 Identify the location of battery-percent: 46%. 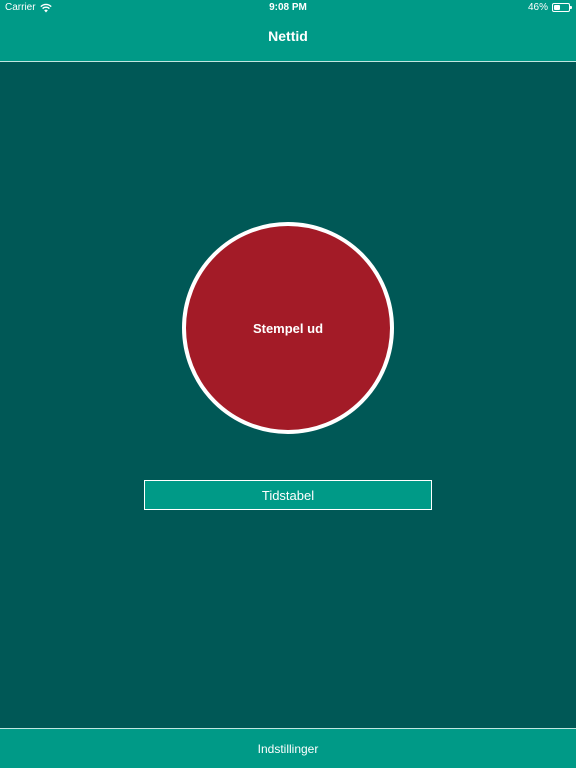
(537, 7).